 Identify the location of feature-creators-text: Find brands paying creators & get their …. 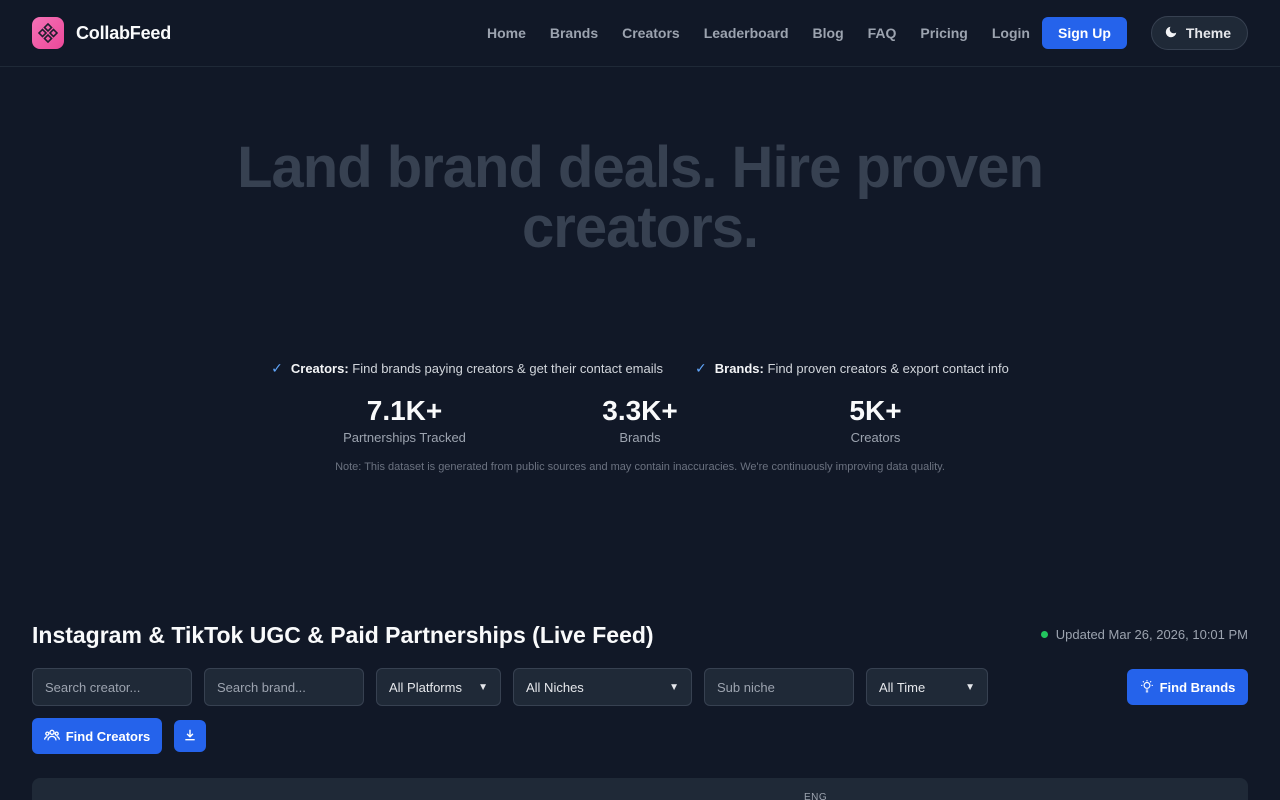
(508, 368).